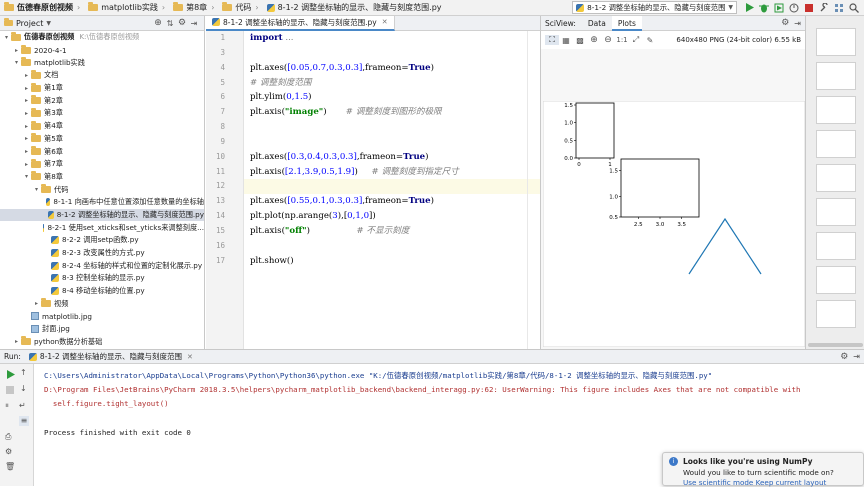 The image size is (864, 487). Describe the element at coordinates (102, 126) in the screenshot. I see `tree-folder: ▸ 第4章` at that location.